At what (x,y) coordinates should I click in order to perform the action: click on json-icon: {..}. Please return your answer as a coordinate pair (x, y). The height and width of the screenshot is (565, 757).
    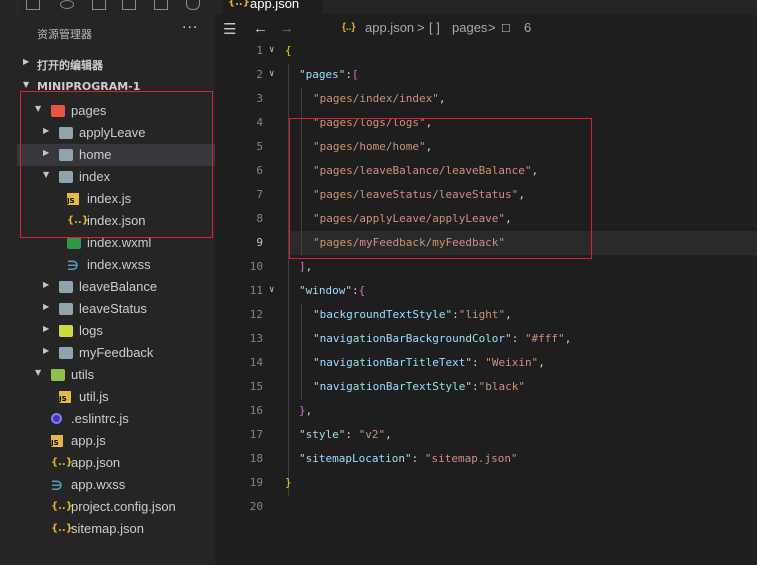
    Looking at the image, I should click on (349, 27).